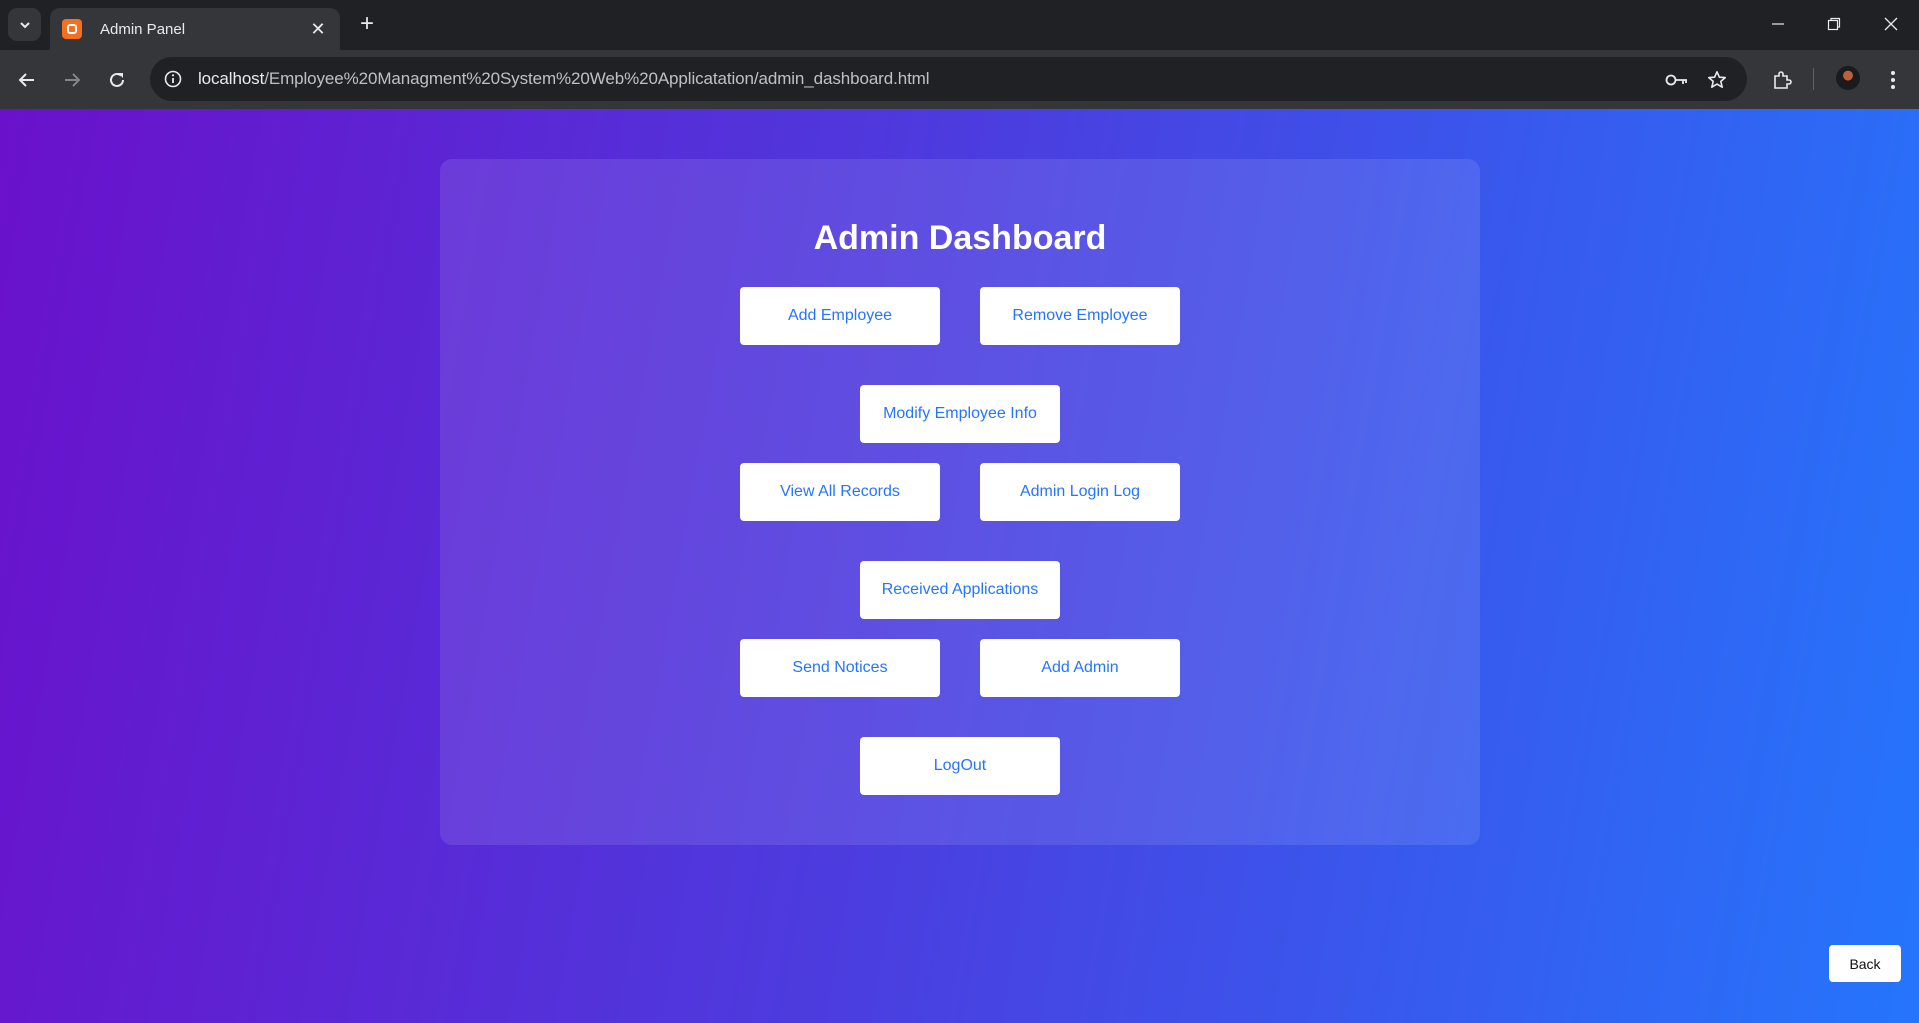 The image size is (1919, 1023). What do you see at coordinates (1893, 80) in the screenshot?
I see `kebab-menu-icon` at bounding box center [1893, 80].